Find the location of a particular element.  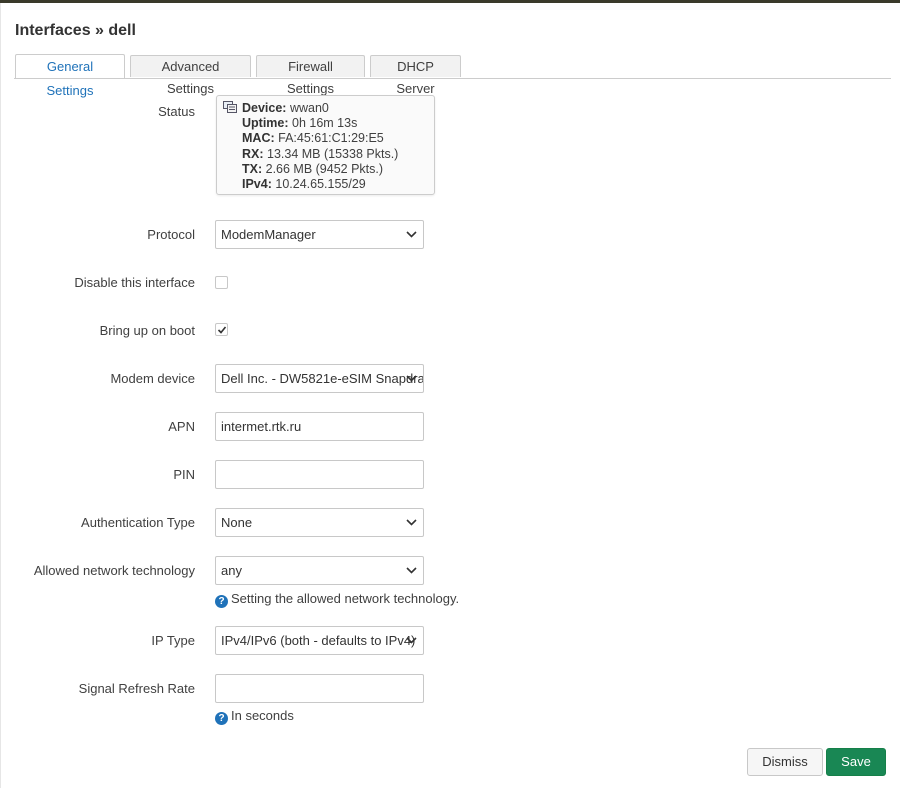

status-uptime: Uptime: 0h 16m 13s is located at coordinates (300, 123).